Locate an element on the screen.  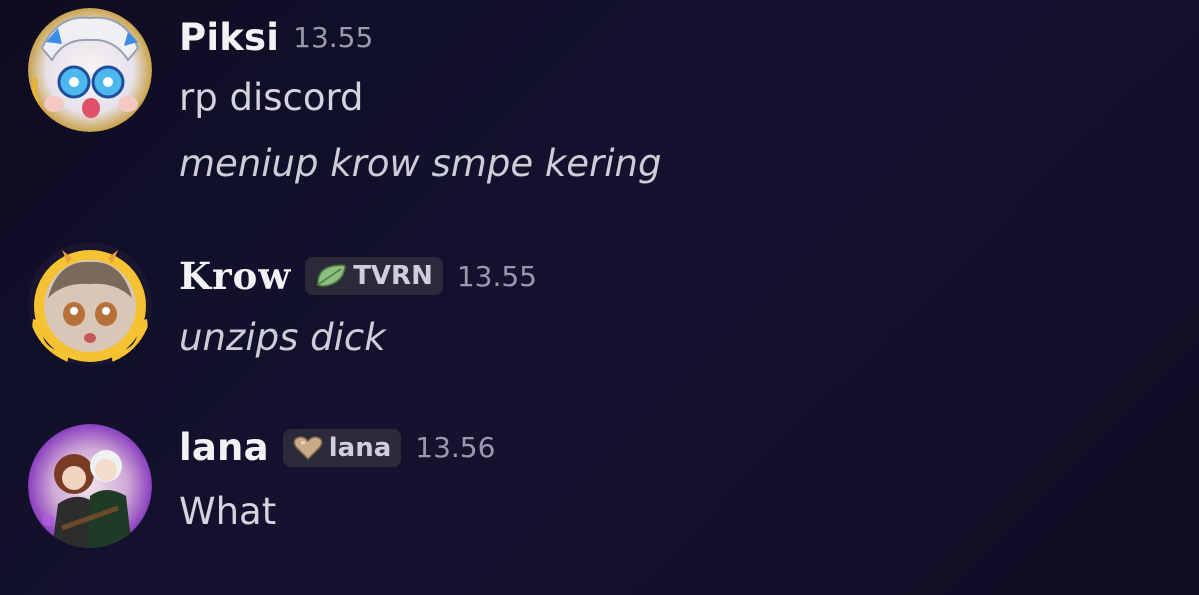
timestamp: 13.56 is located at coordinates (455, 447).